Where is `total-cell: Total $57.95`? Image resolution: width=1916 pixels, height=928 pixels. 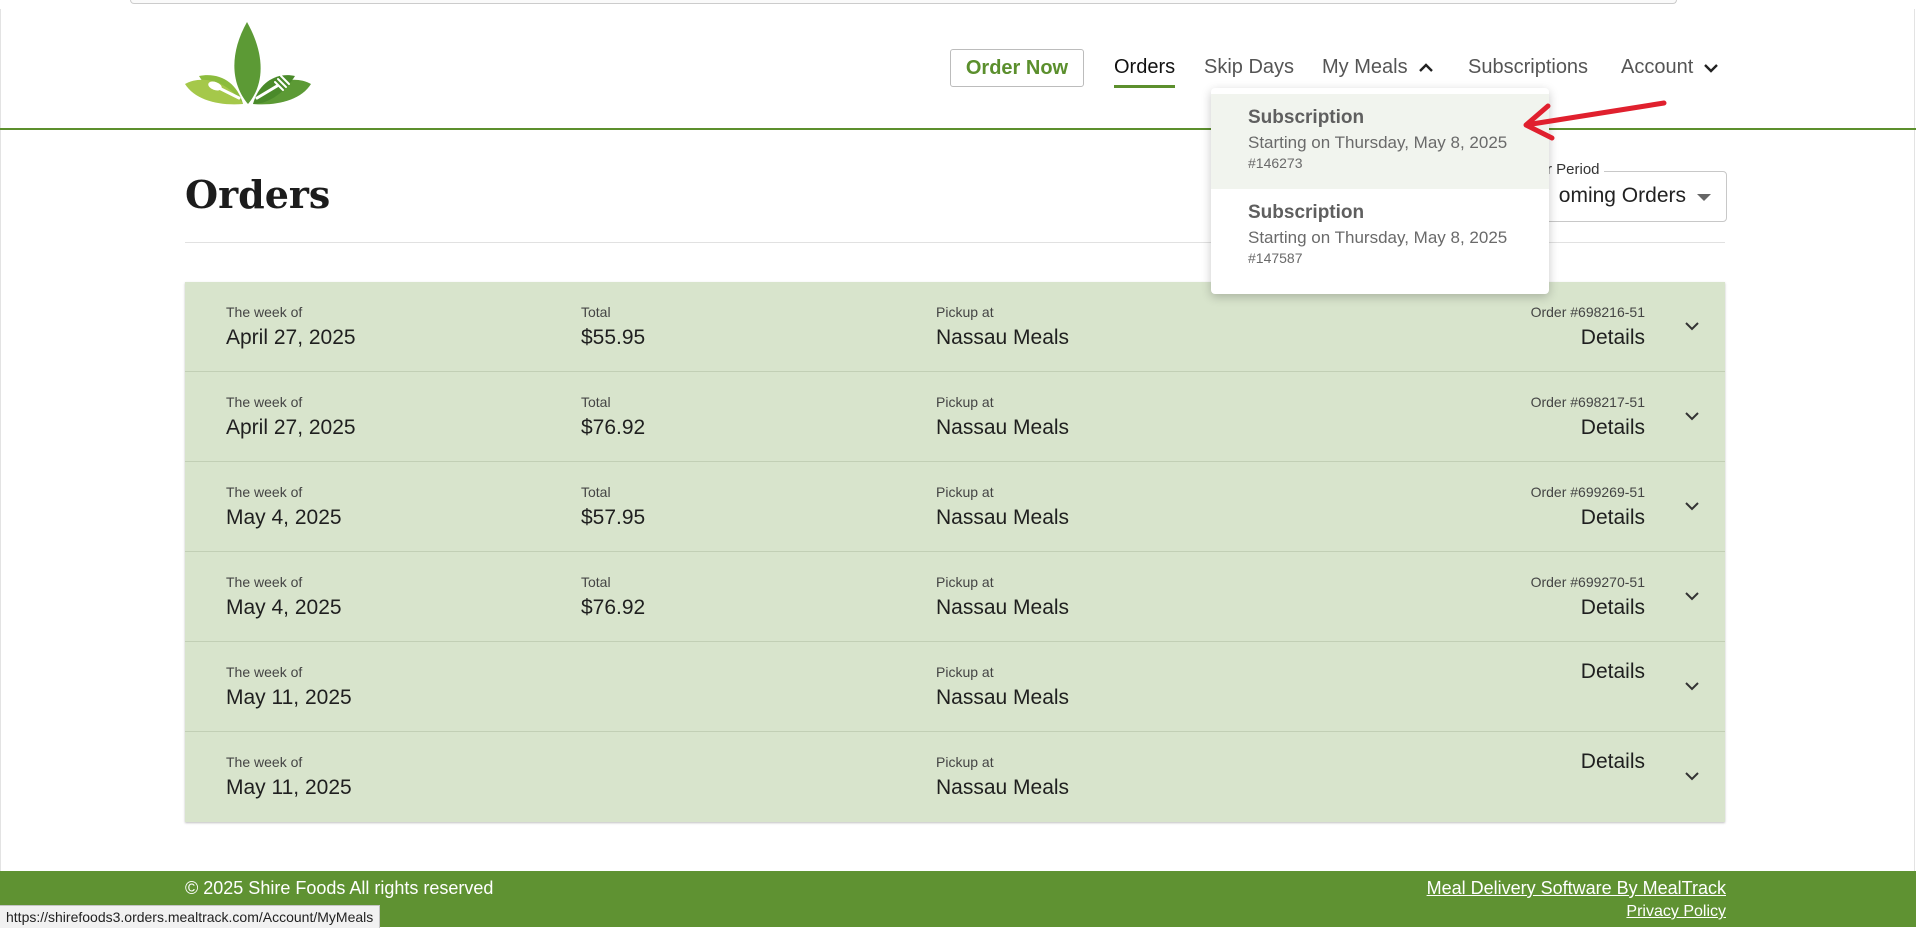 total-cell: Total $57.95 is located at coordinates (613, 508).